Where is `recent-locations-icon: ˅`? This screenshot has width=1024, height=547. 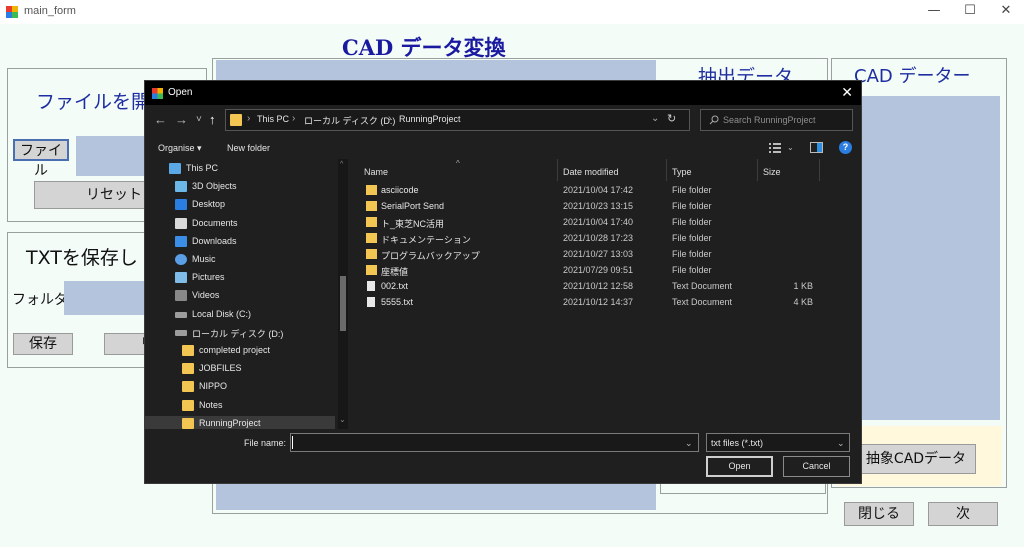
recent-locations-icon: ˅ is located at coordinates (199, 119).